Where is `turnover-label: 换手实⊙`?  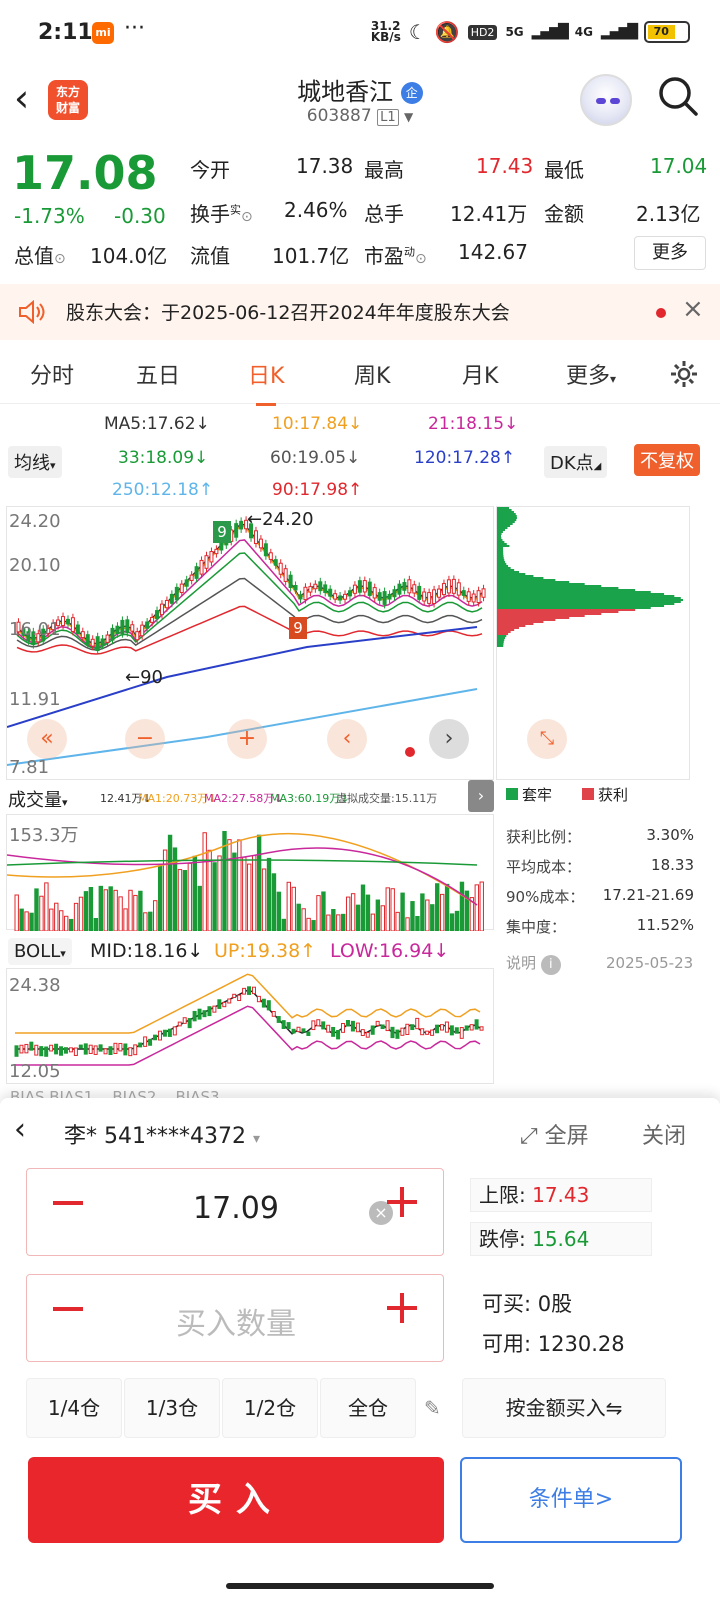 turnover-label: 换手实⊙ is located at coordinates (221, 212).